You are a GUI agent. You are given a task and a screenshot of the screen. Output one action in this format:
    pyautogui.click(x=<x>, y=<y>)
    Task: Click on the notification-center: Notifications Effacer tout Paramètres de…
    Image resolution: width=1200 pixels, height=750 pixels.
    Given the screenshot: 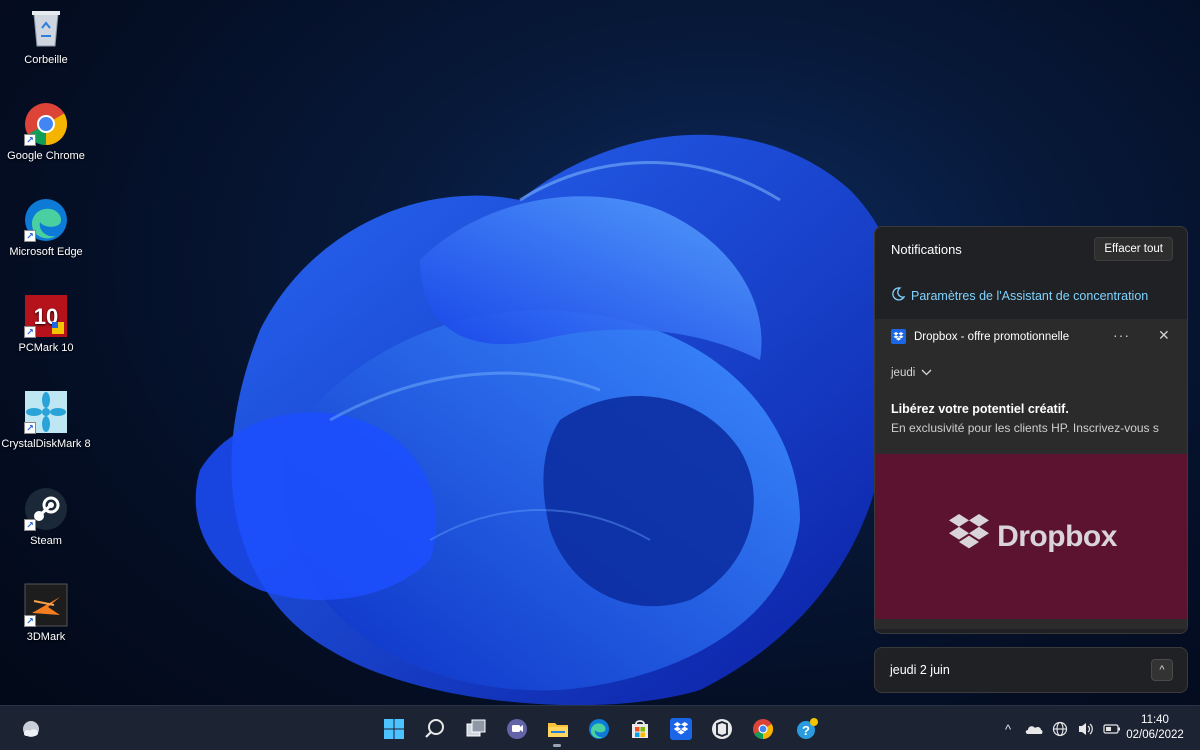 What is the action you would take?
    pyautogui.click(x=1031, y=430)
    